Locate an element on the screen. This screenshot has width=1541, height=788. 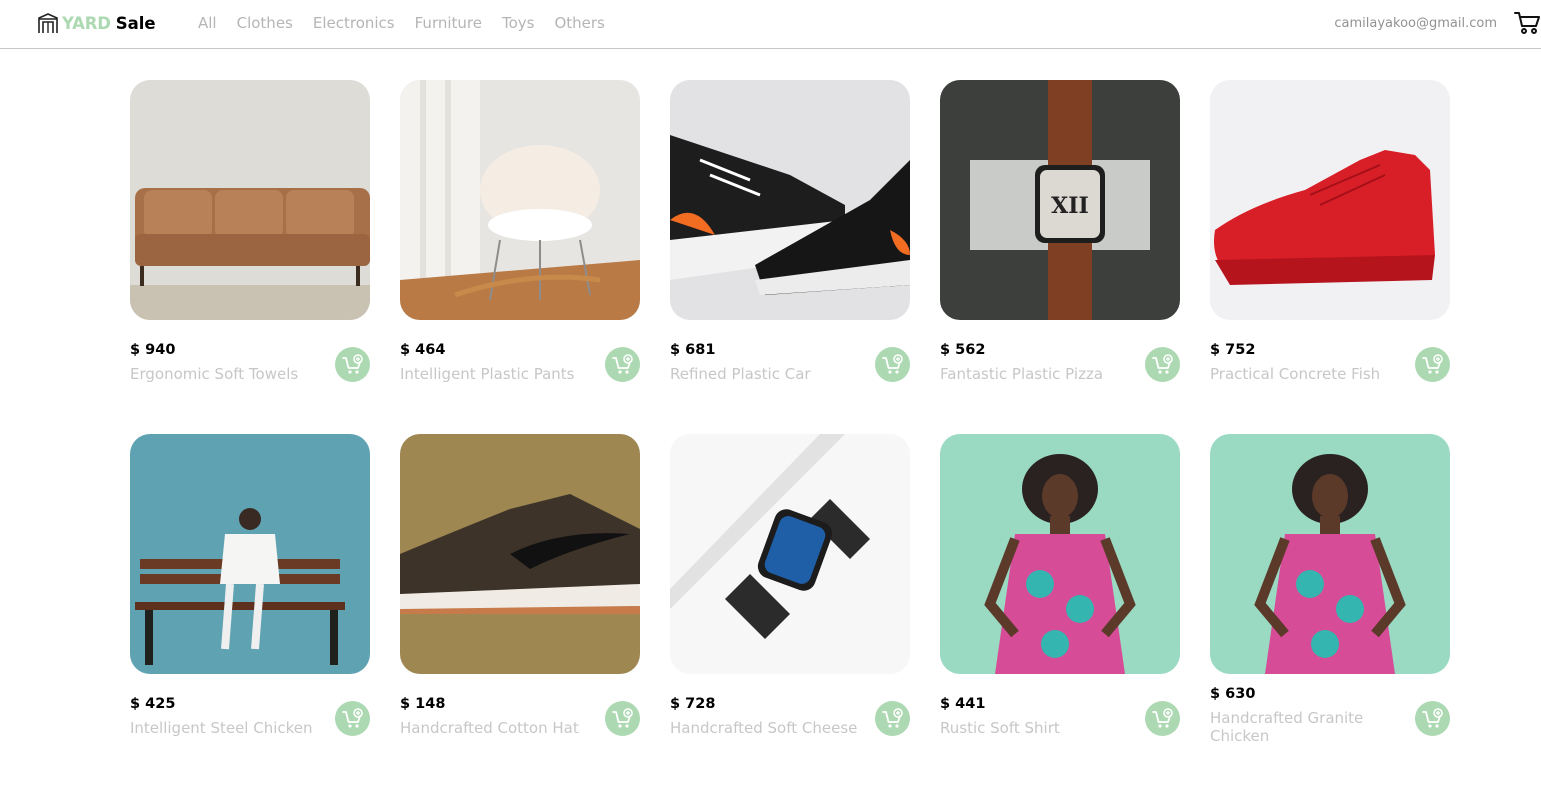
product-card: $ 630 Handcrafted Granite Chicken is located at coordinates (1330, 611).